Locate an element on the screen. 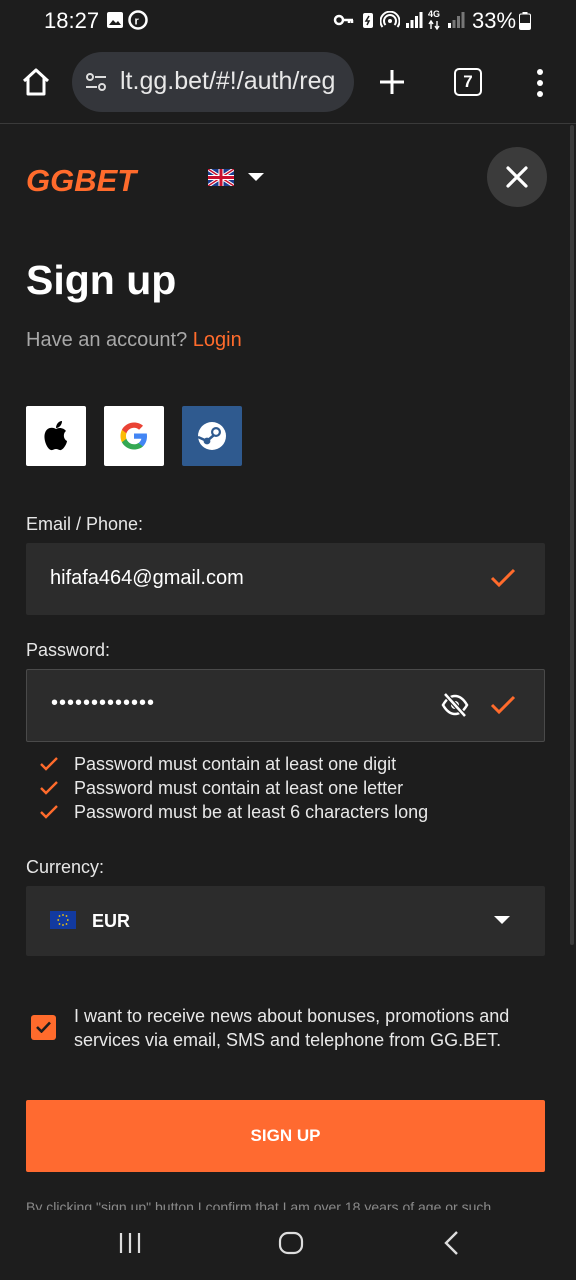 Image resolution: width=576 pixels, height=1280 pixels. email-label: Email / Phone: is located at coordinates (85, 524).